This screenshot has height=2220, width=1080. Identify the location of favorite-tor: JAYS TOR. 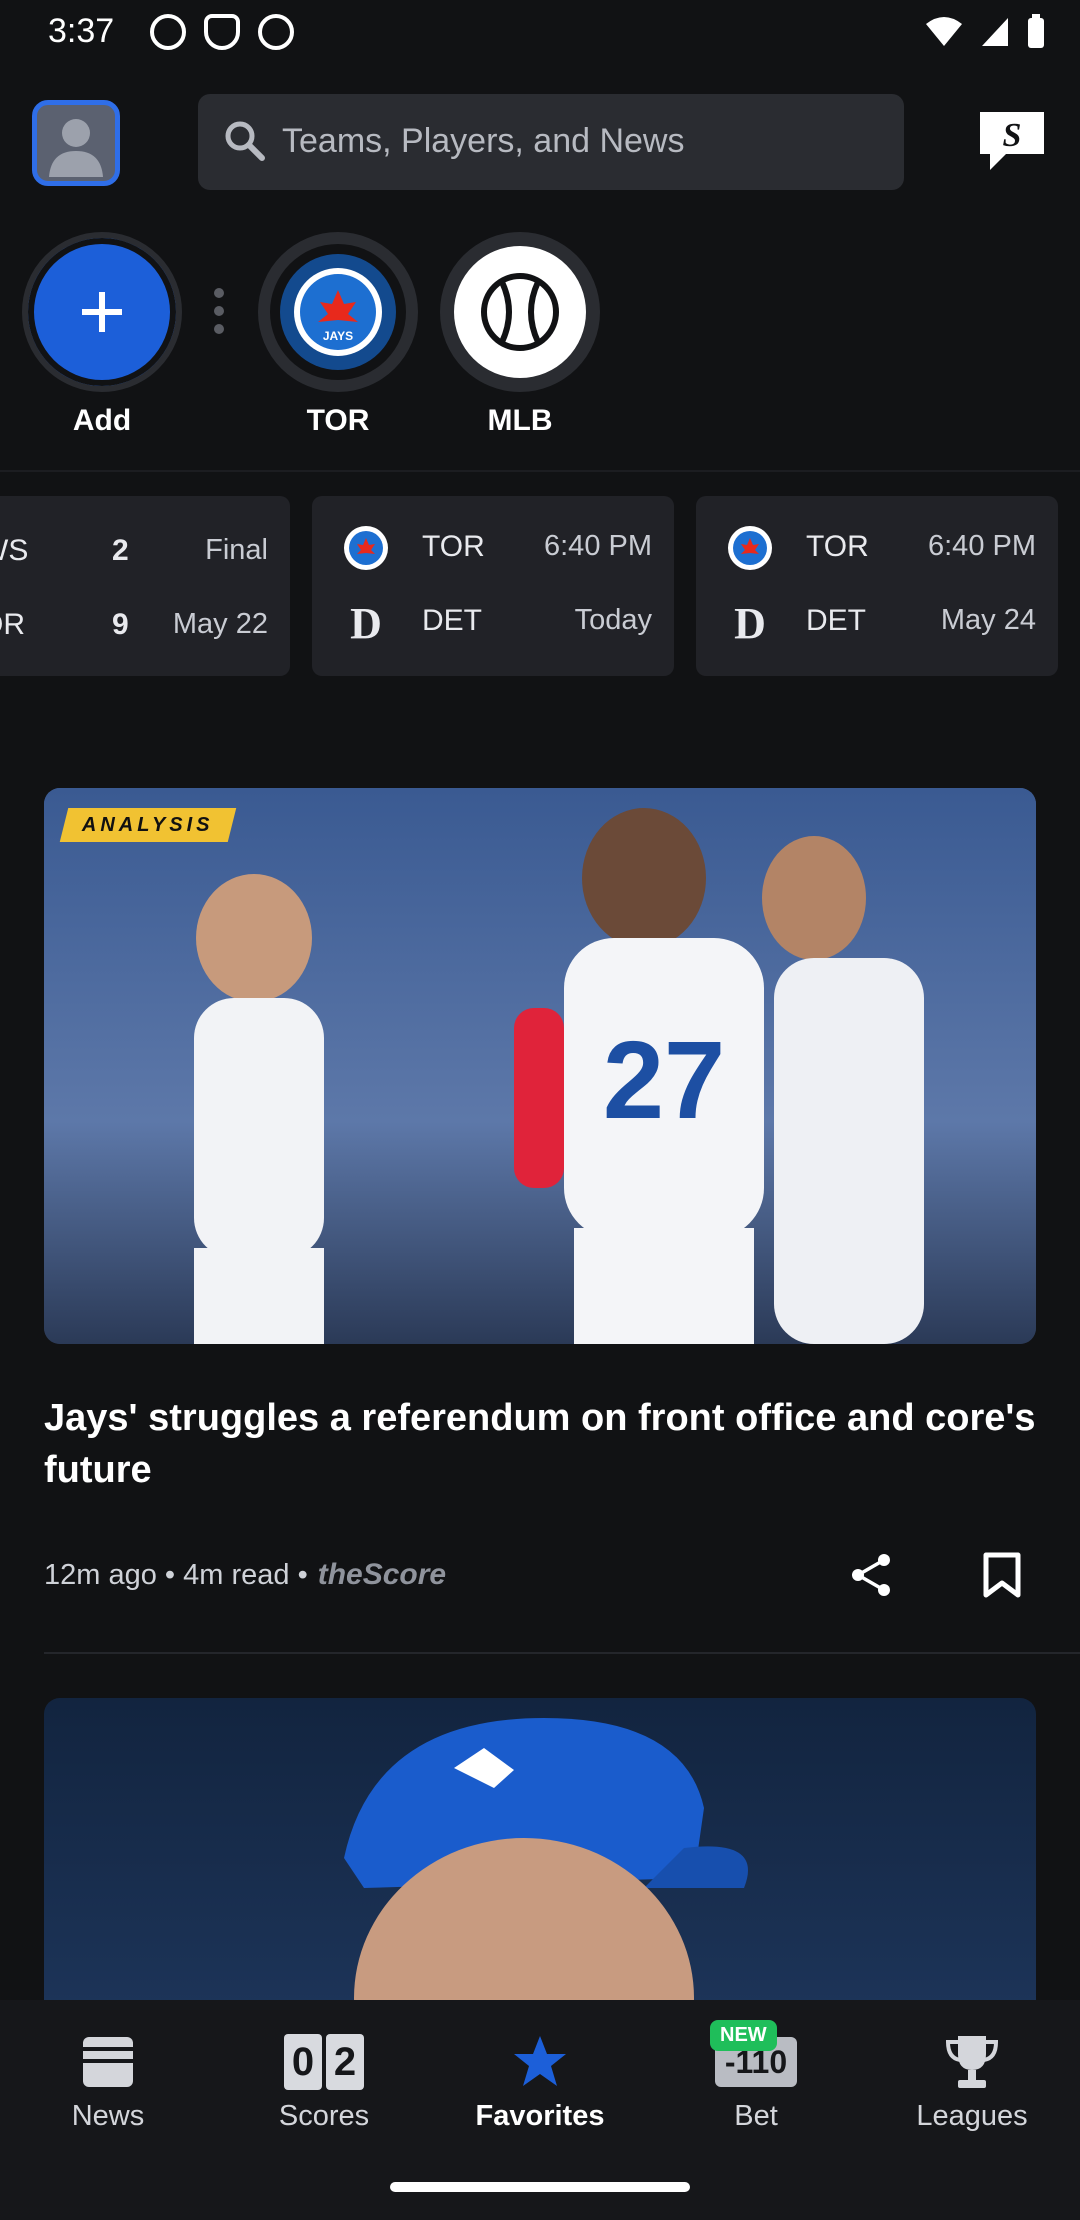
(338, 335).